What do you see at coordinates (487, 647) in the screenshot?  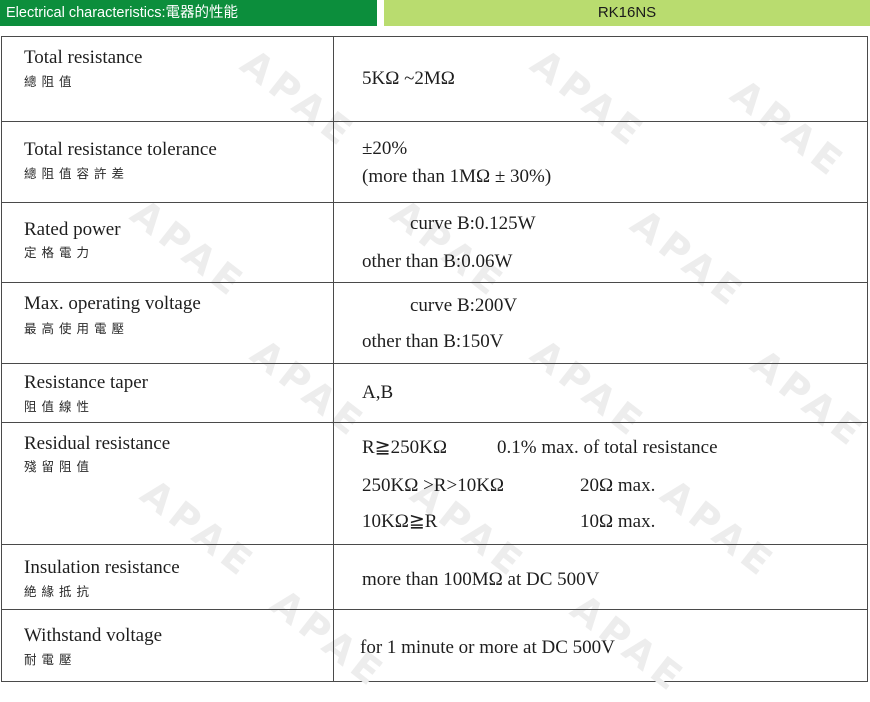 I see `row-value: for 1 minute or more at DC 500V` at bounding box center [487, 647].